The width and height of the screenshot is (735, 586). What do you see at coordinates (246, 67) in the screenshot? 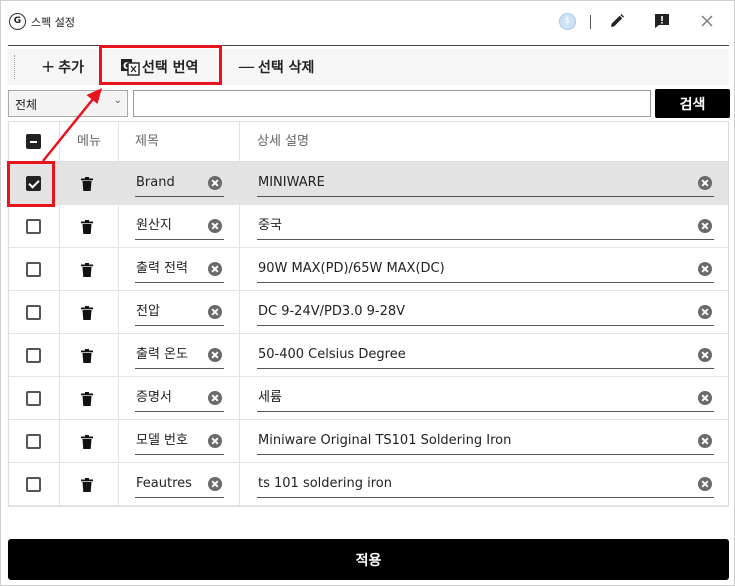
I see `minus-icon: —` at bounding box center [246, 67].